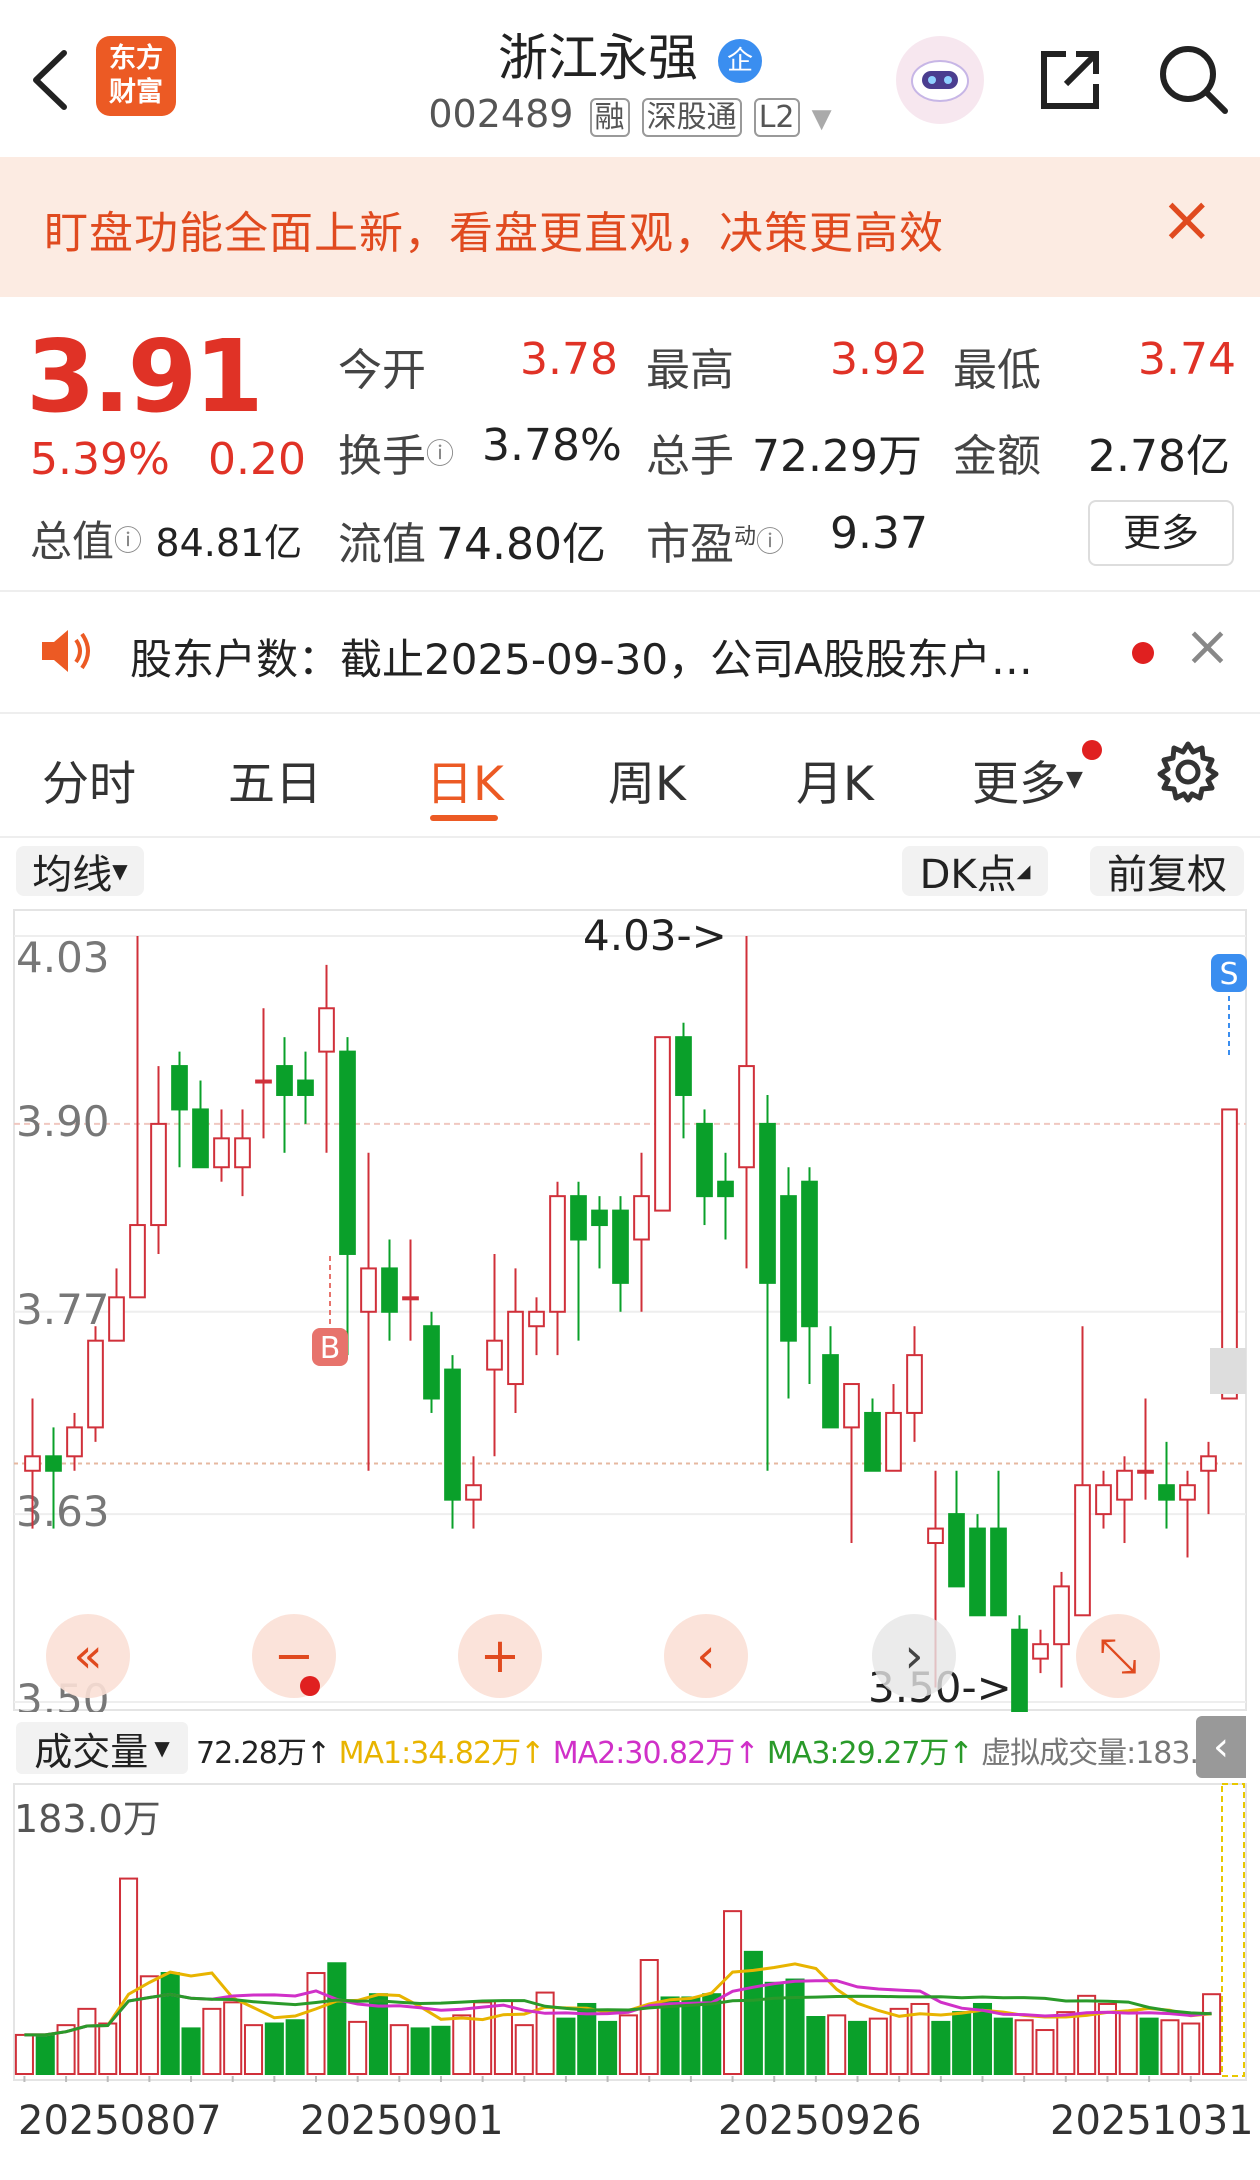 The image size is (1260, 2180). What do you see at coordinates (91, 1751) in the screenshot?
I see `indicator-dropdown-label: 成交量` at bounding box center [91, 1751].